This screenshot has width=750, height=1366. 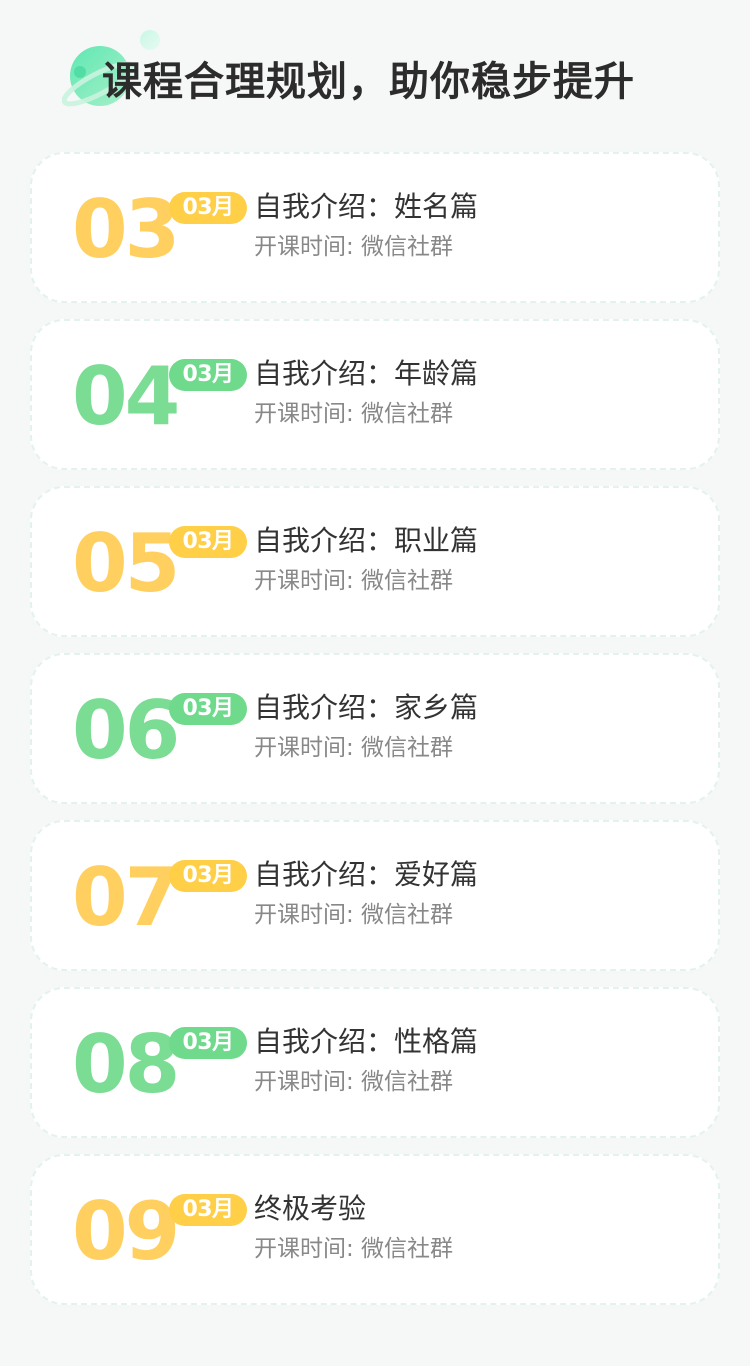 I want to click on course-card: 04 03月 自我介绍：年龄篇 开课时间: 微信社群, so click(x=375, y=394).